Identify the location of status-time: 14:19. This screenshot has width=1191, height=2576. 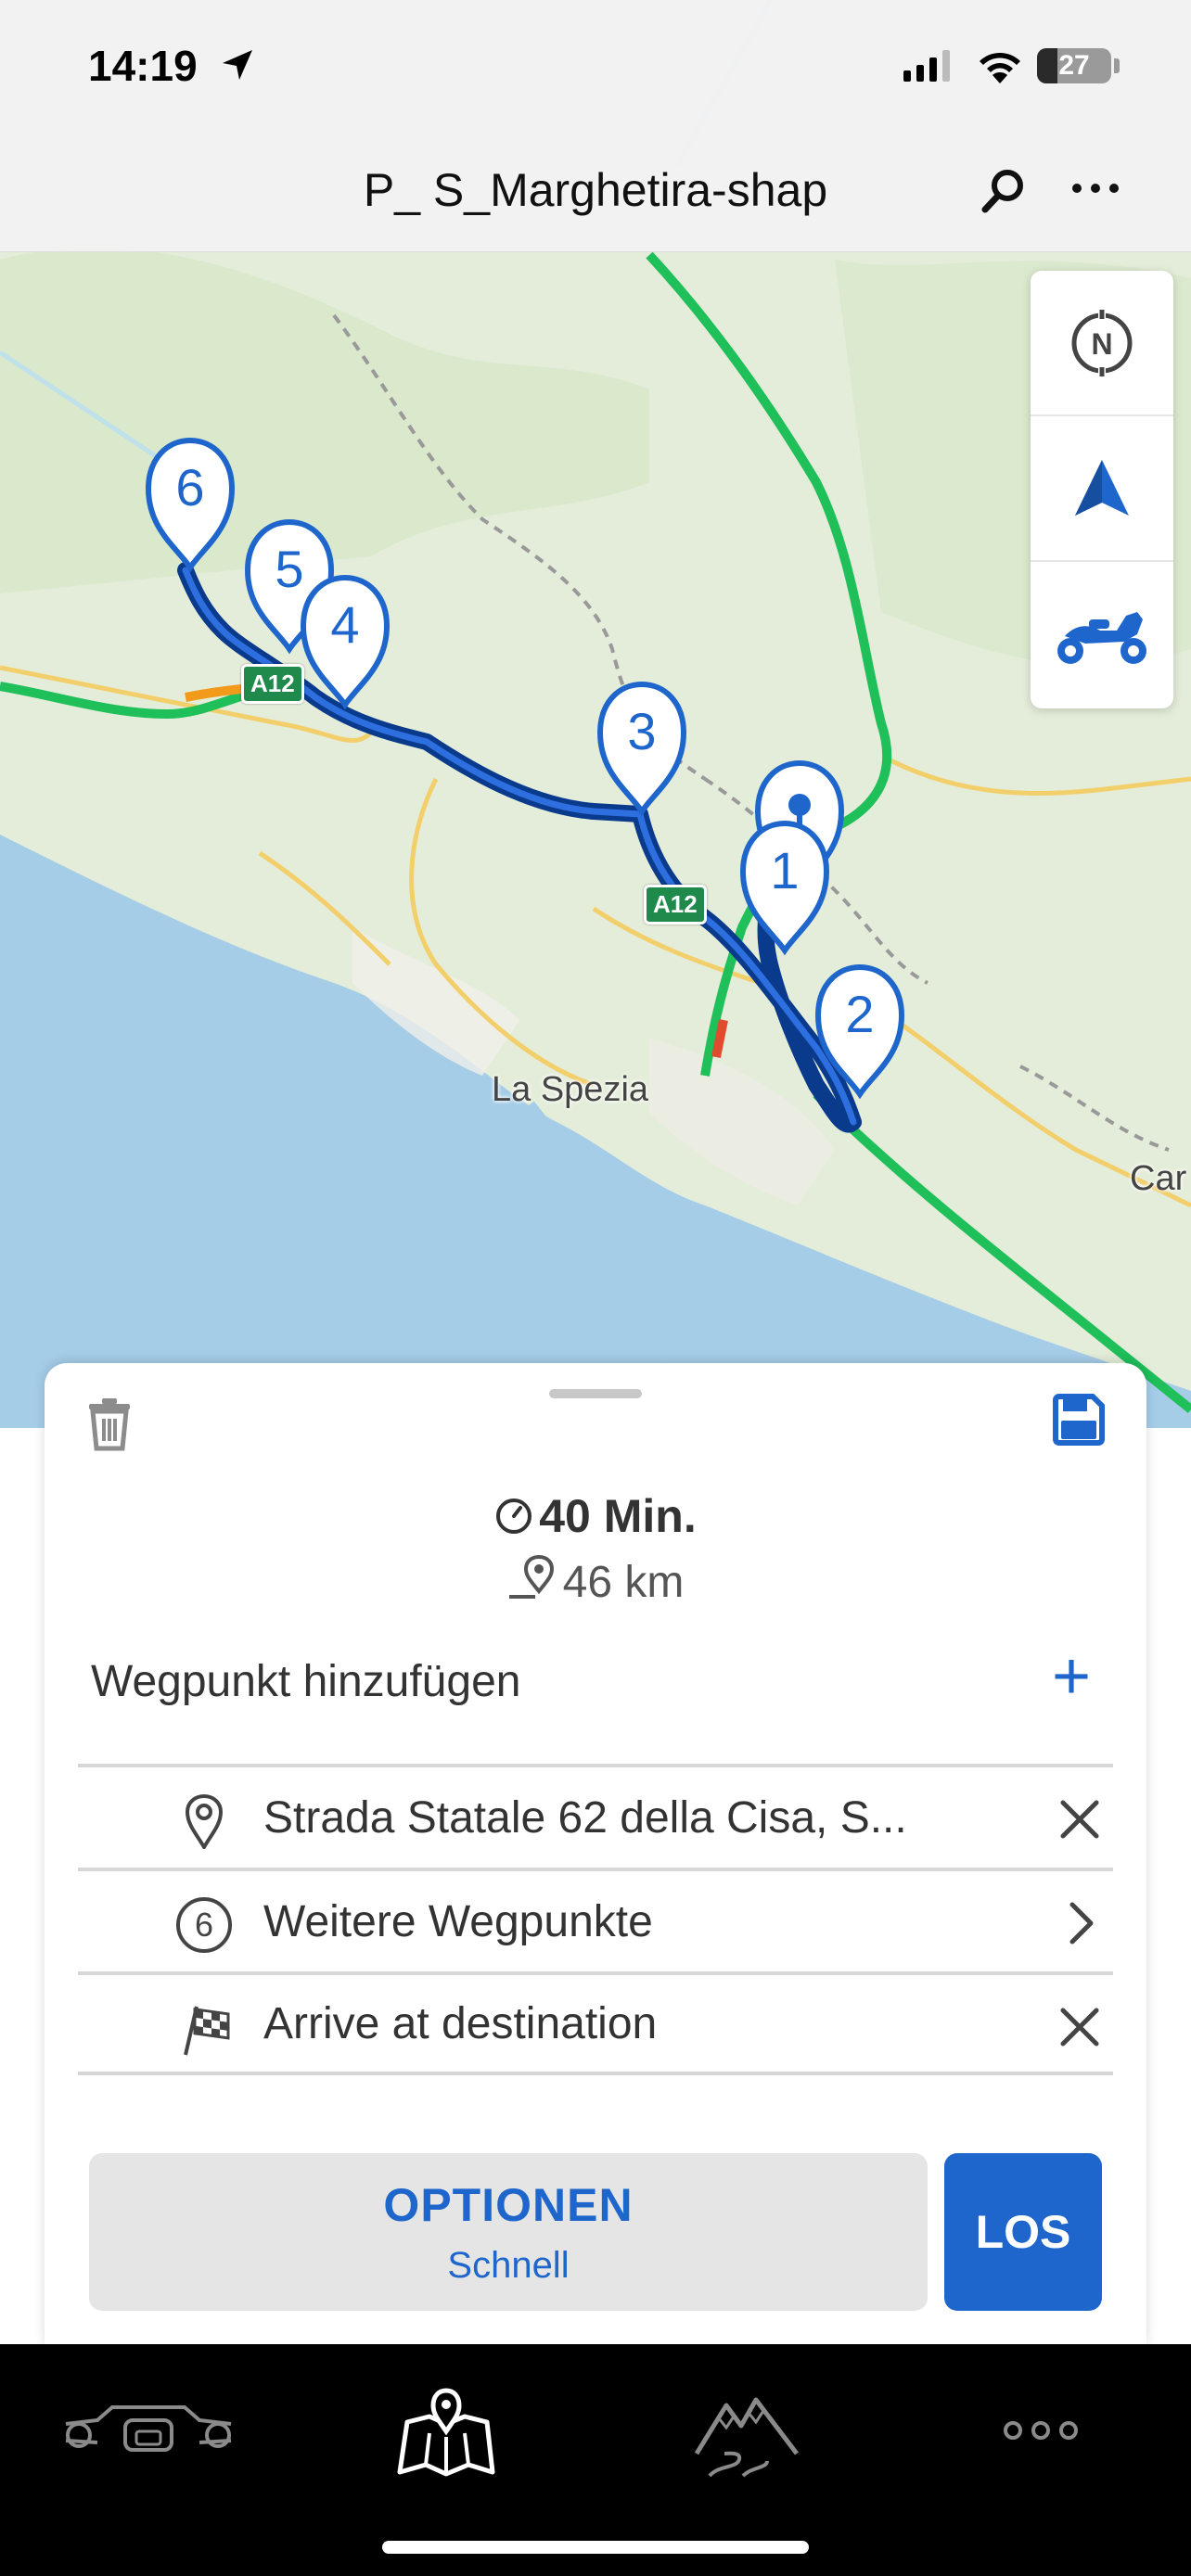
(143, 66).